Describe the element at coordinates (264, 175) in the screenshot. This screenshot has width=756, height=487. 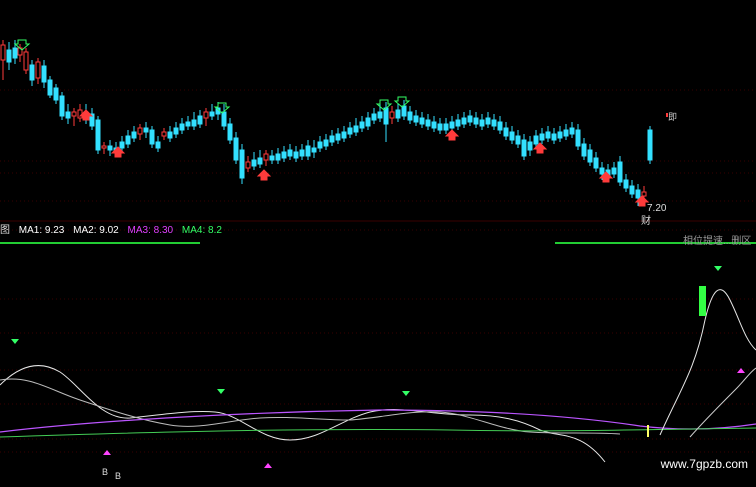
I see `sell-arrow` at that location.